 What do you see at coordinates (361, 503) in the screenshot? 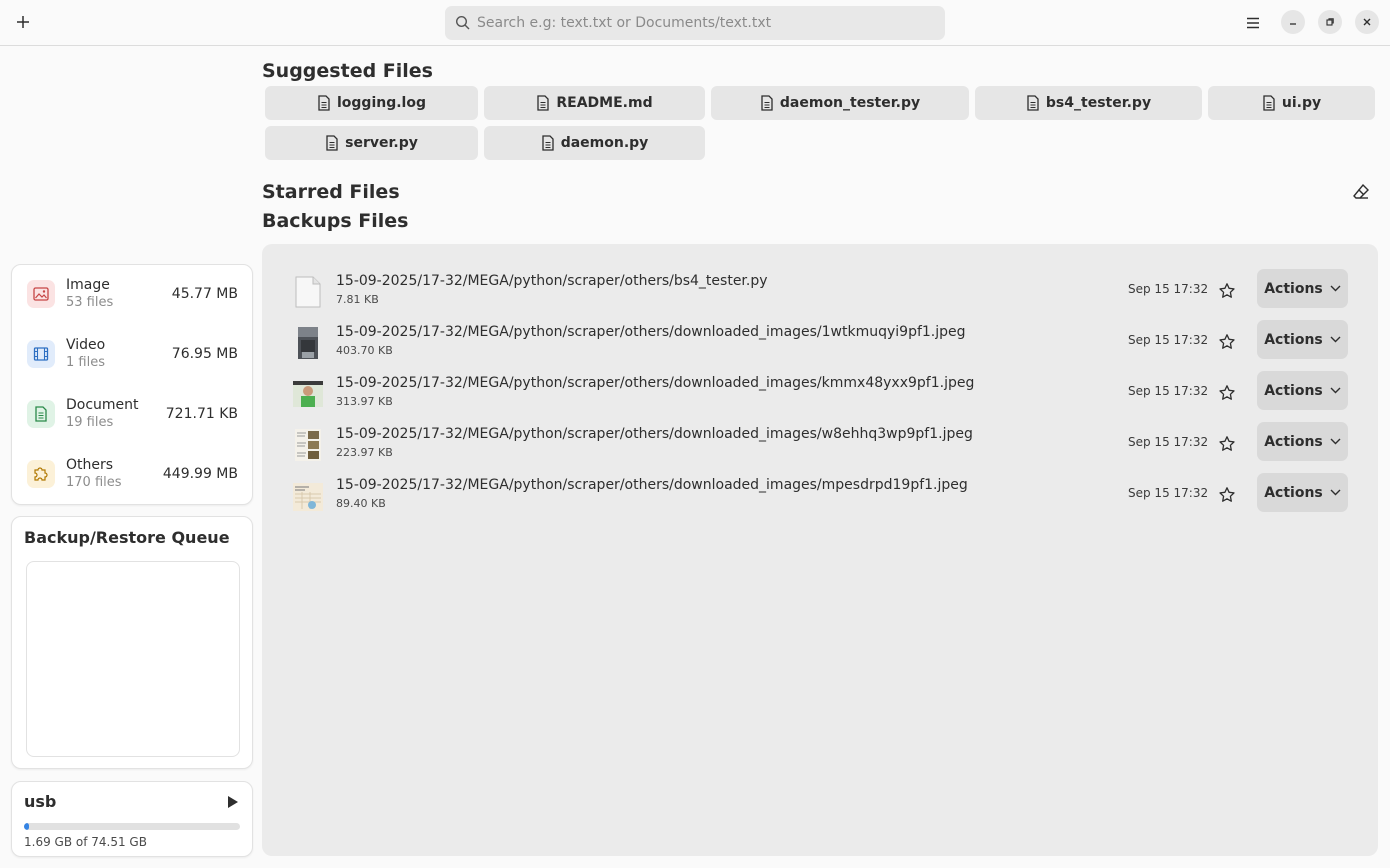
I see `file-size: 89.40 KB` at bounding box center [361, 503].